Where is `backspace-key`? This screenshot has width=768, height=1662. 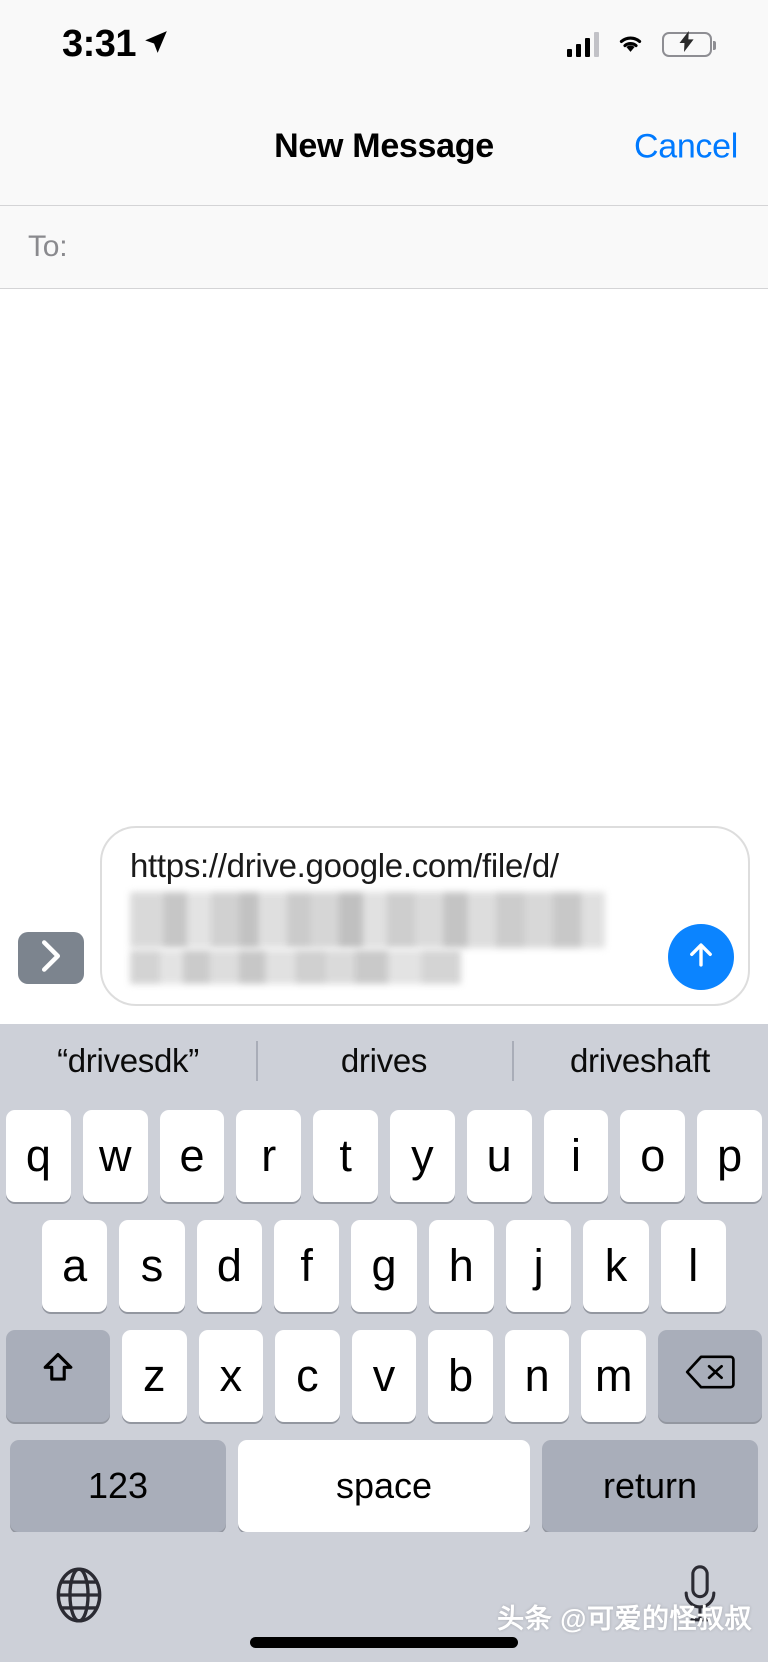 backspace-key is located at coordinates (710, 1376).